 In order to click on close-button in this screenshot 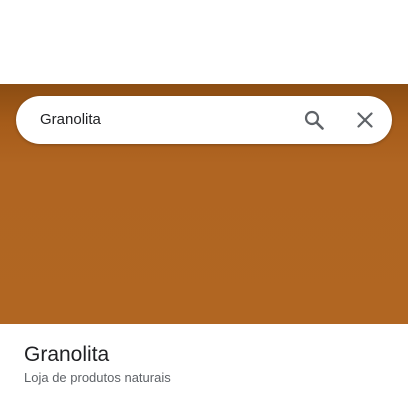, I will do `click(365, 120)`.